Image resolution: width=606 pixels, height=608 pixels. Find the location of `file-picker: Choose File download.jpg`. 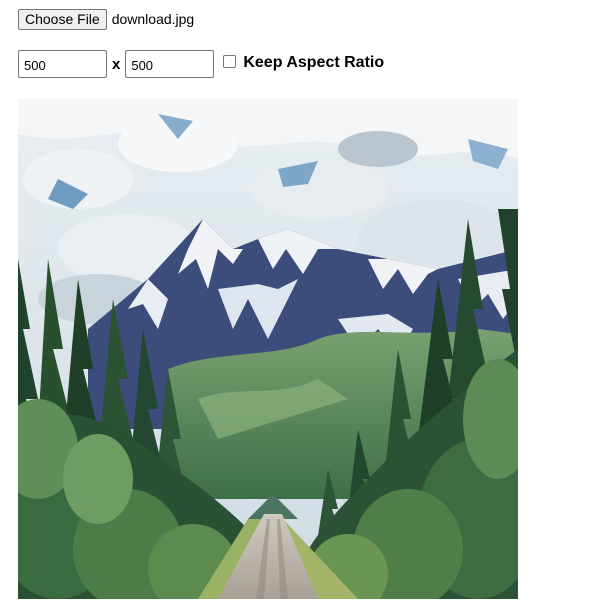

file-picker: Choose File download.jpg is located at coordinates (106, 19).